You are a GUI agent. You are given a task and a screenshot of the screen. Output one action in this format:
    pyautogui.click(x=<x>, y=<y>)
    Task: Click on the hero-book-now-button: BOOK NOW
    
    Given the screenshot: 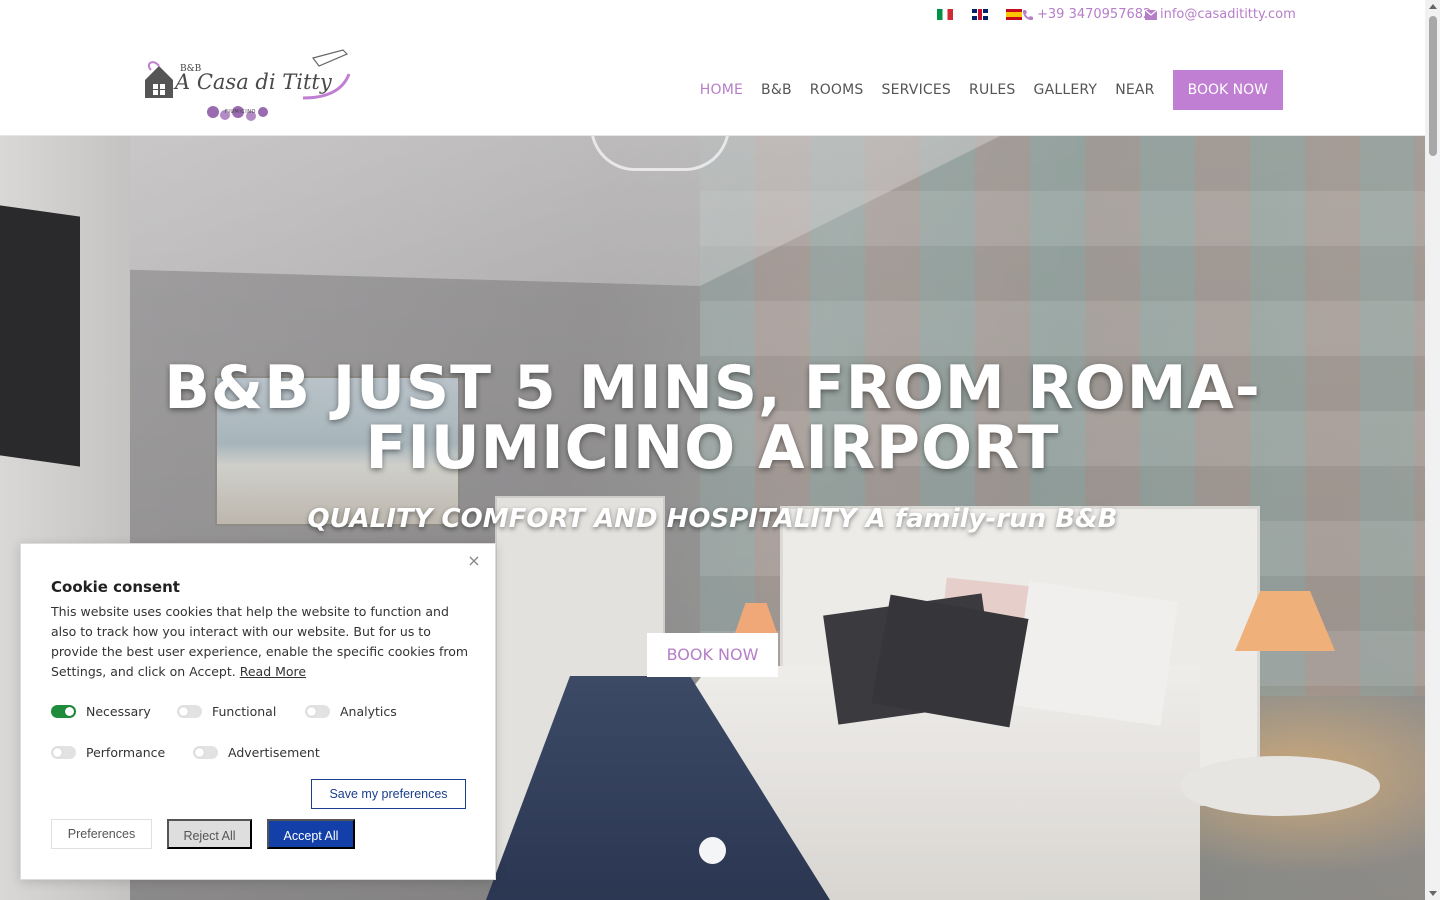 What is the action you would take?
    pyautogui.click(x=712, y=655)
    